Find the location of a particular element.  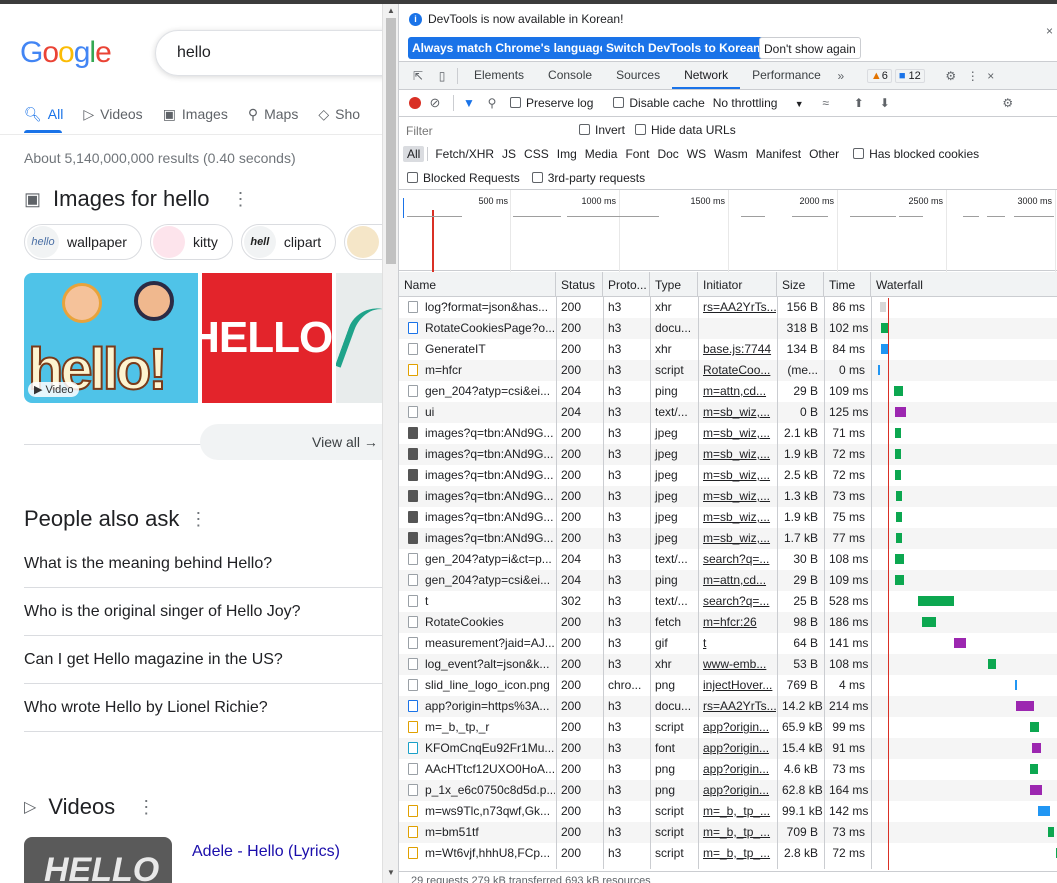

type-css: CSS is located at coordinates (536, 154).